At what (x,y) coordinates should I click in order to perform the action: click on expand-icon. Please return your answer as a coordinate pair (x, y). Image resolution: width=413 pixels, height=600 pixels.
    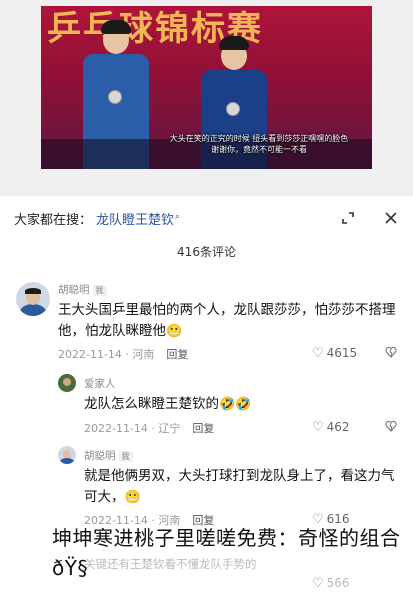
    Looking at the image, I should click on (348, 218).